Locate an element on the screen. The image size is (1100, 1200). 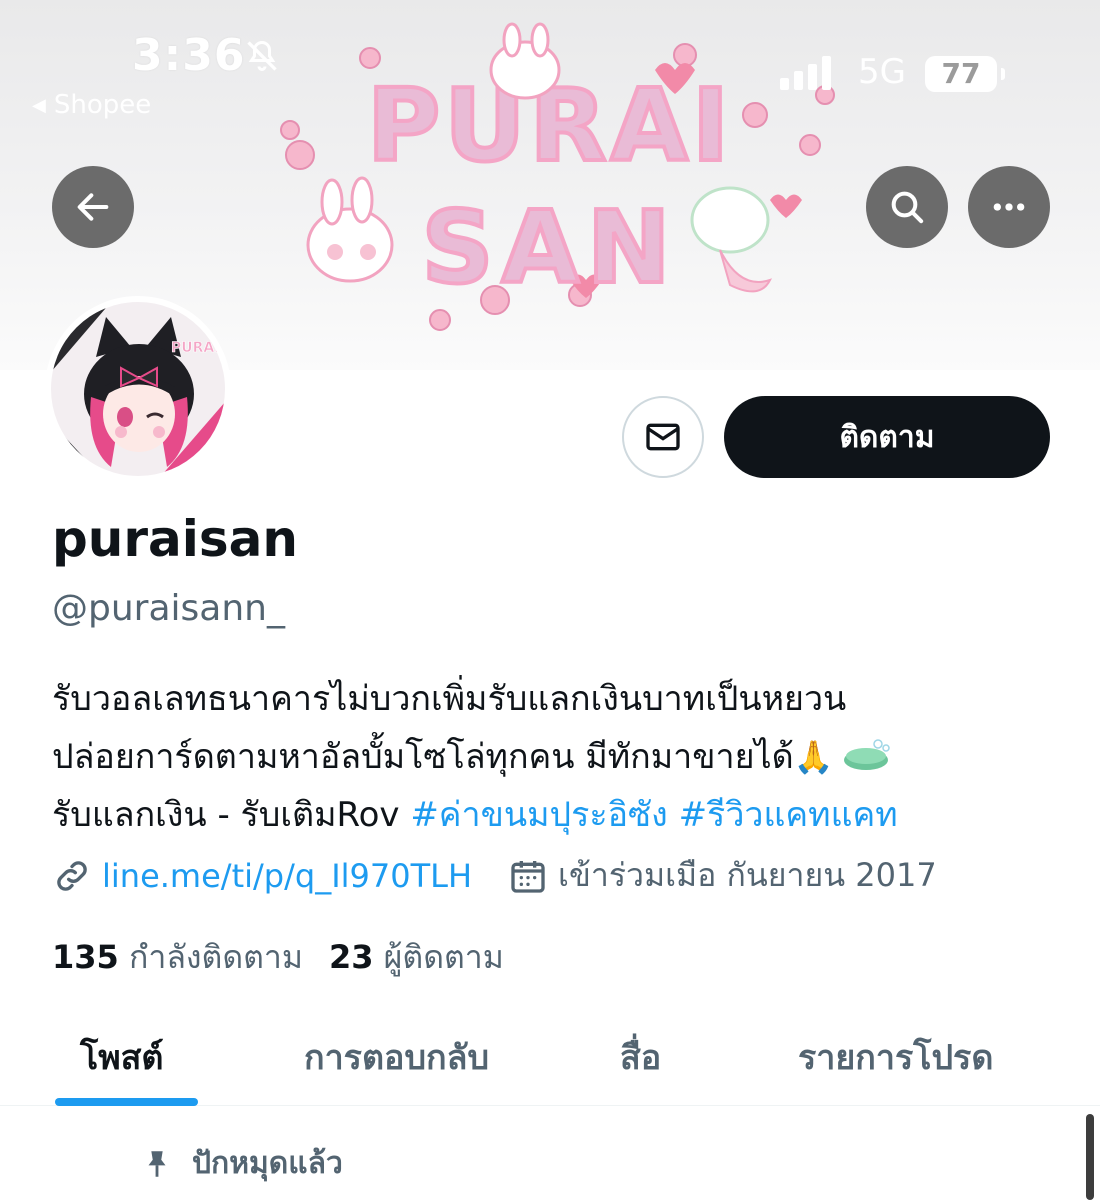
following-label: กำลังติดตาม is located at coordinates (215, 957).